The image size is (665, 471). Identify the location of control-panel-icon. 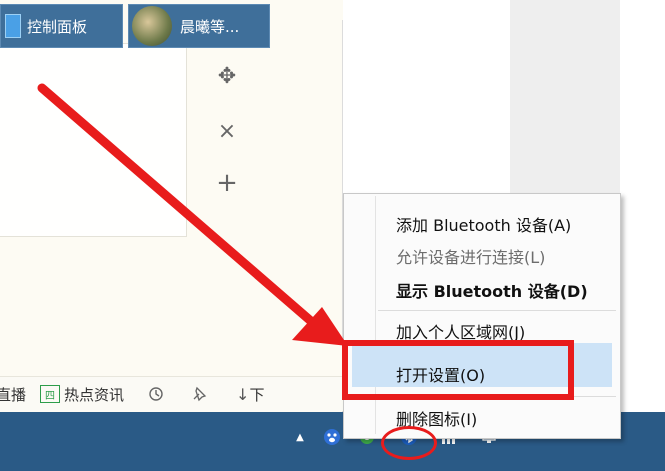
(13, 26).